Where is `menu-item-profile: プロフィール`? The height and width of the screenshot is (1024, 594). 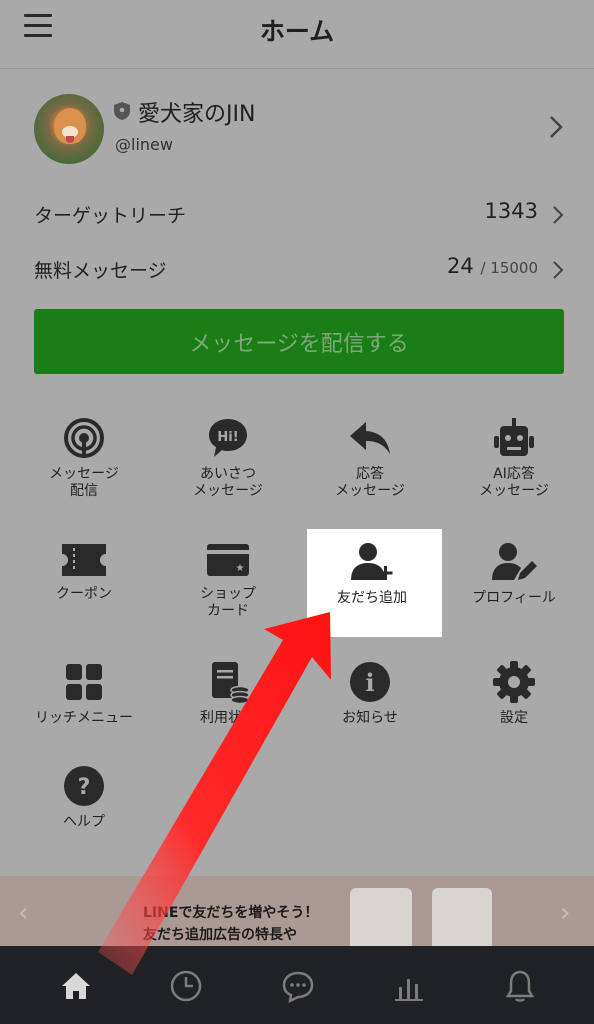
menu-item-profile: プロフィール is located at coordinates (514, 573).